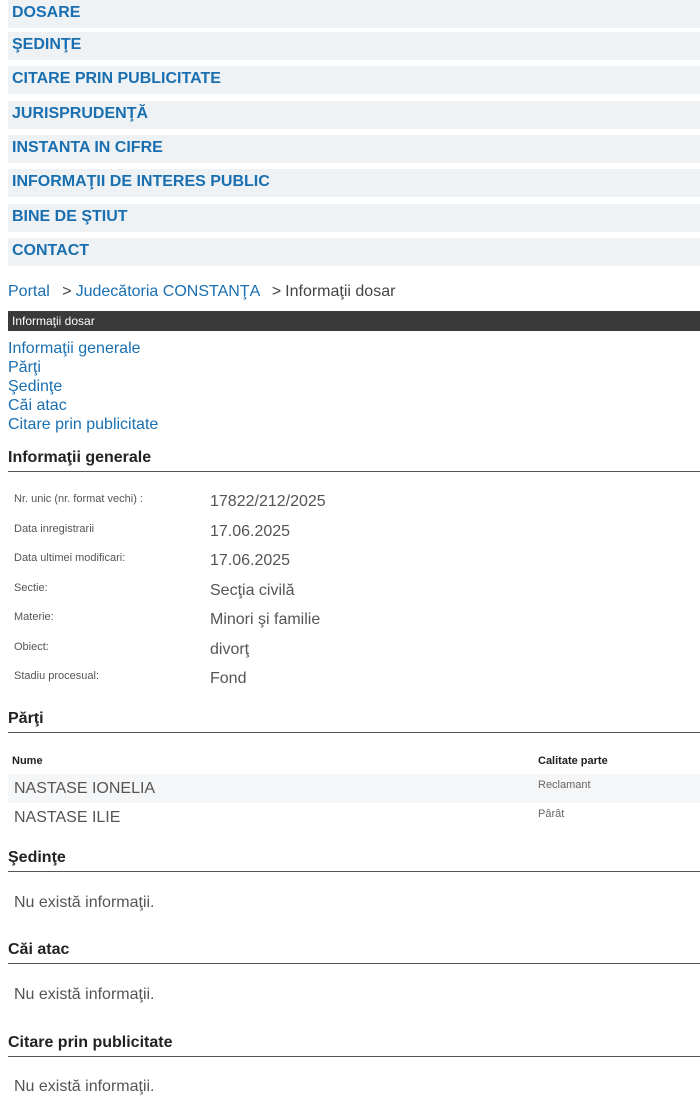  I want to click on column-header-nume: Nume, so click(27, 761).